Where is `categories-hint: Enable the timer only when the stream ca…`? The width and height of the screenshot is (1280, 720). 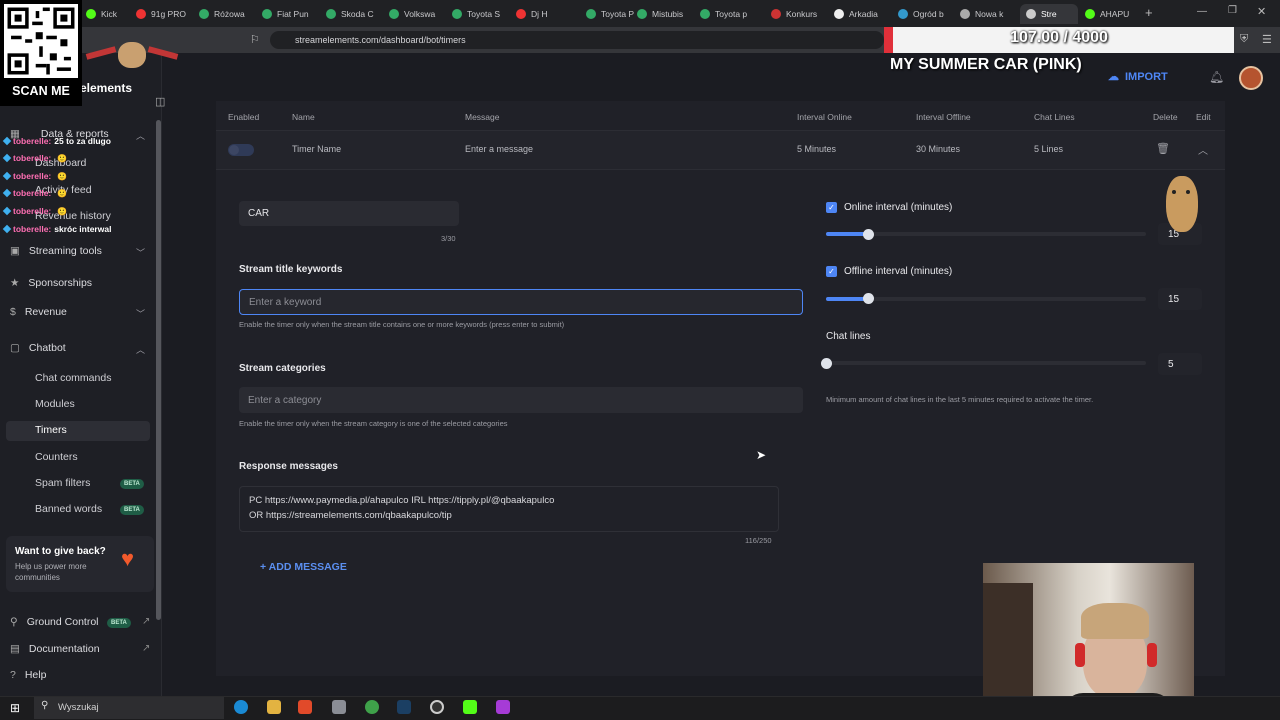 categories-hint: Enable the timer only when the stream ca… is located at coordinates (373, 423).